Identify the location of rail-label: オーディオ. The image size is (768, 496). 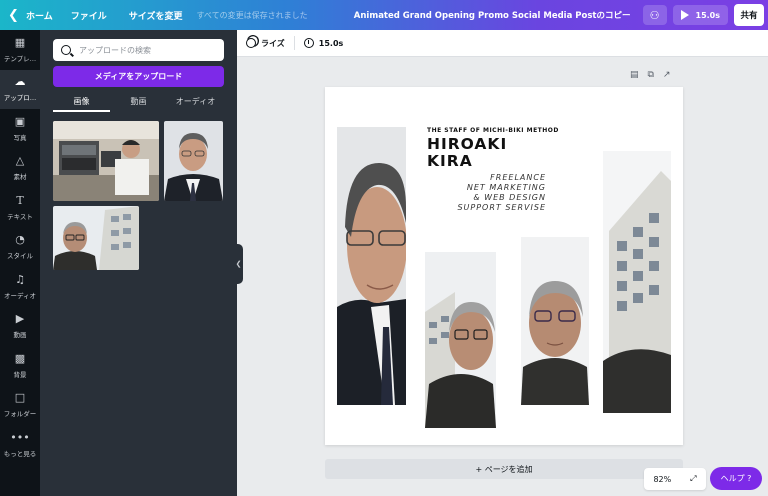
(20, 295).